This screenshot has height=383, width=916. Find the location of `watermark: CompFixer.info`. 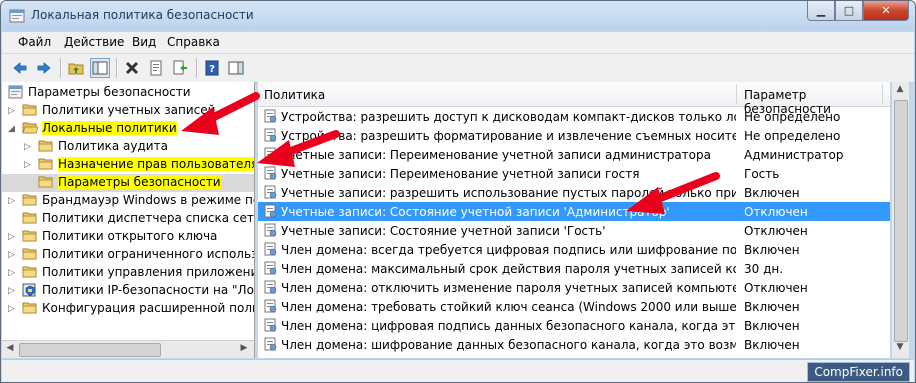

watermark: CompFixer.info is located at coordinates (858, 372).